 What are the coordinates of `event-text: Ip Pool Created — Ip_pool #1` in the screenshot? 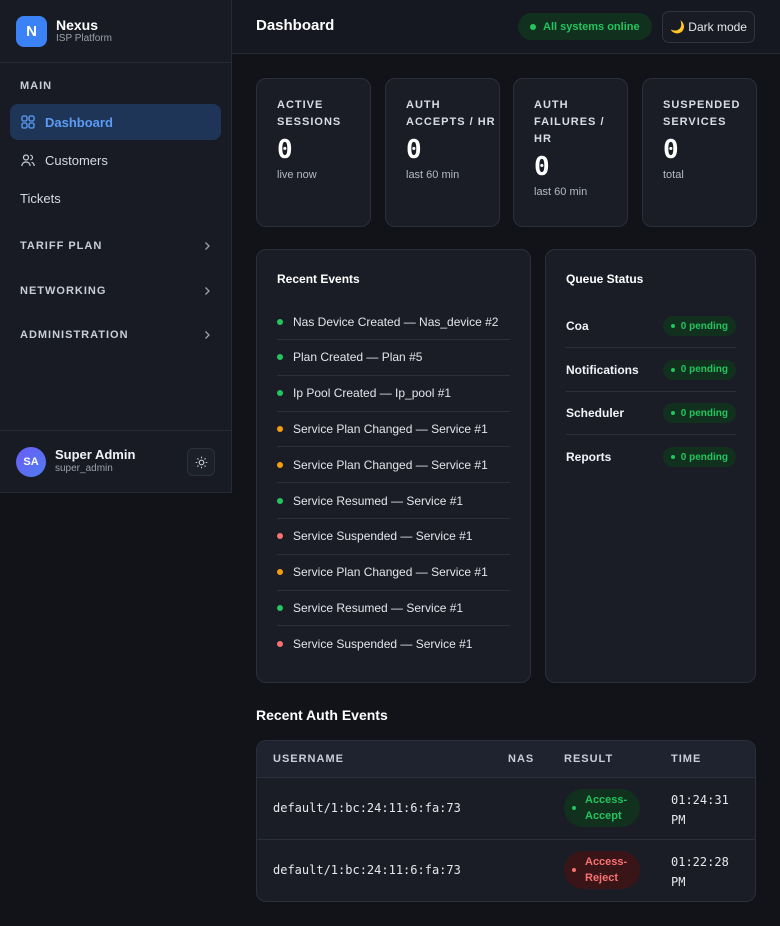 It's located at (372, 393).